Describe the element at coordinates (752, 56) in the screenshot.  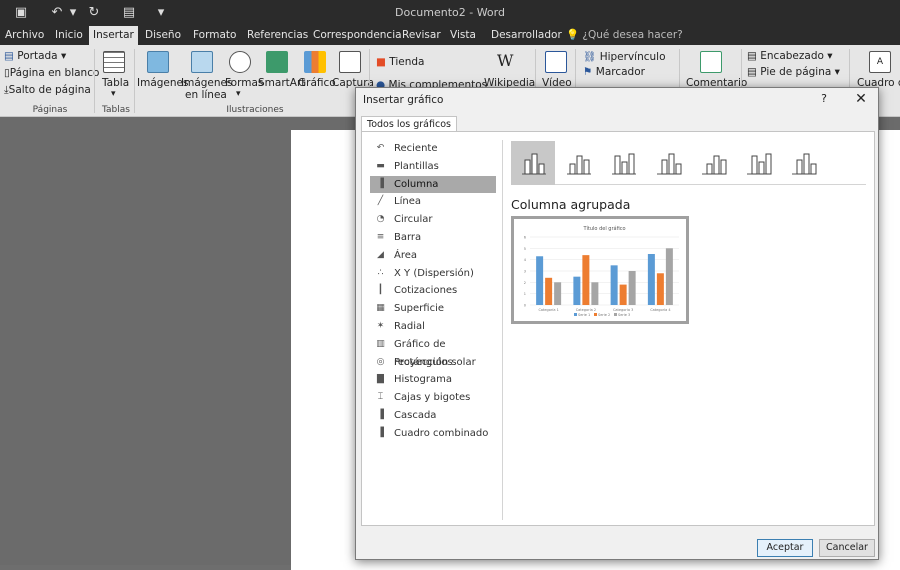
I see `header-icon: ▤` at that location.